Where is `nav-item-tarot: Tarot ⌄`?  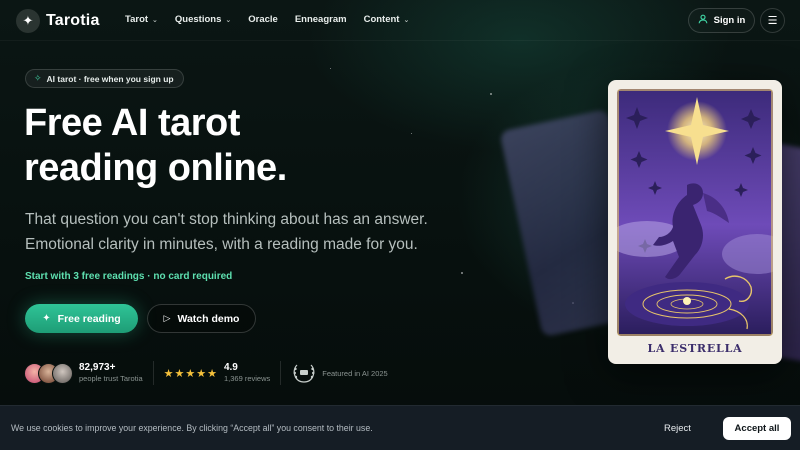
nav-item-tarot: Tarot ⌄ is located at coordinates (141, 19).